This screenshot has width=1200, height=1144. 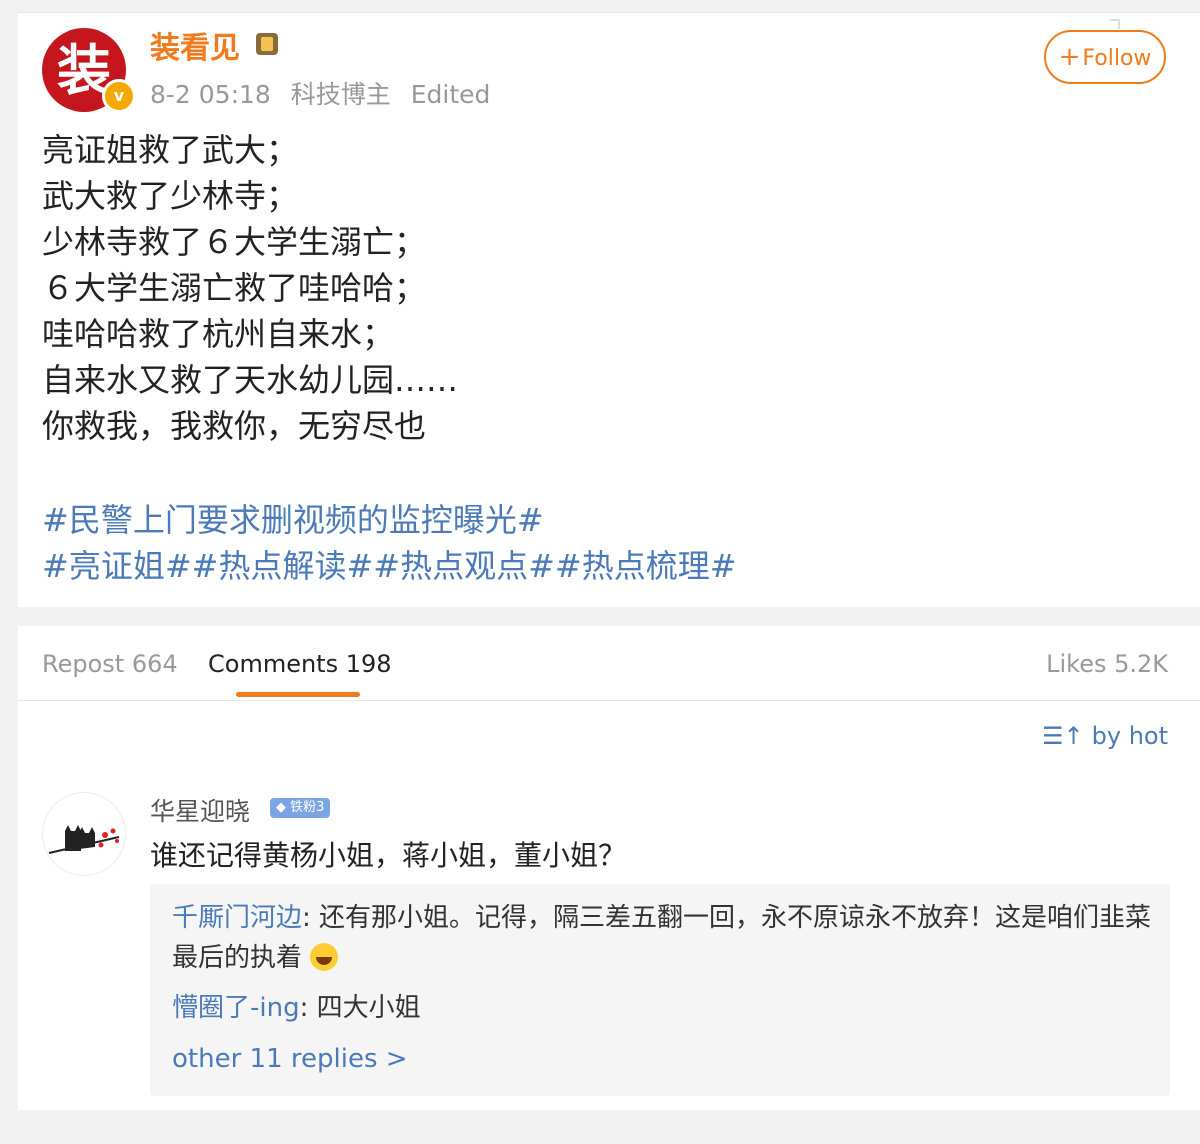 I want to click on cat-silhouette-icon, so click(x=84, y=839).